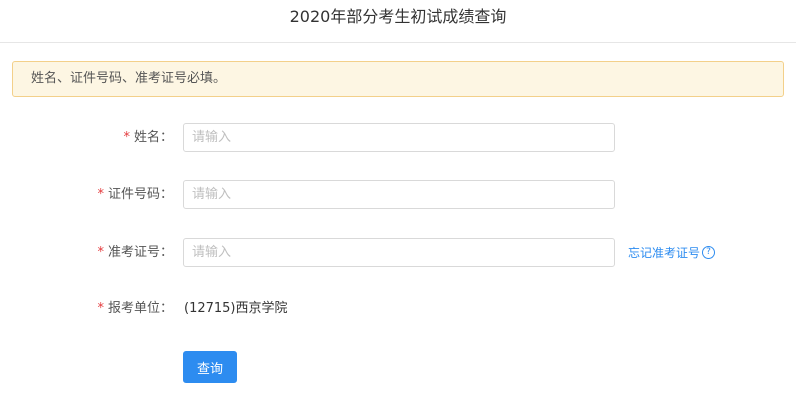  What do you see at coordinates (398, 309) in the screenshot?
I see `institution-row: * 报考单位： (12715)西京学院` at bounding box center [398, 309].